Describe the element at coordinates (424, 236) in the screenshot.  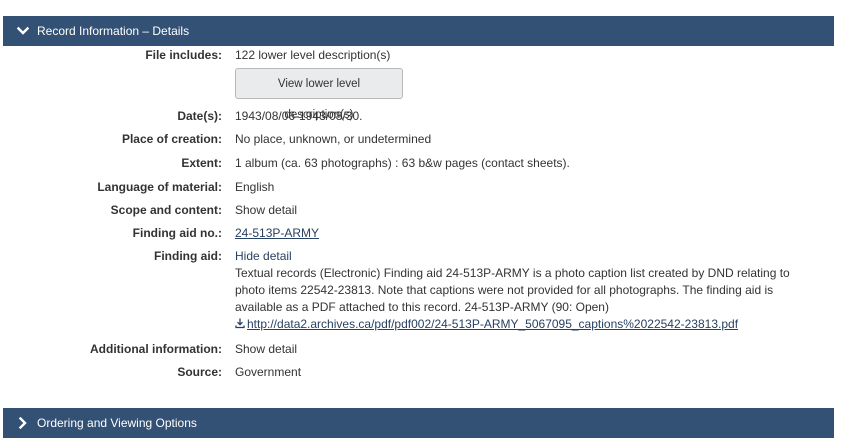
I see `field-finding-aid-no: Finding aid no.: 24-513P-ARMY` at that location.